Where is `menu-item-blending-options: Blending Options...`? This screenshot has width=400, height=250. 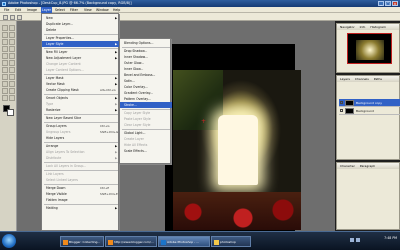
menu-item-blending-options: Blending Options... is located at coordinates (146, 43).